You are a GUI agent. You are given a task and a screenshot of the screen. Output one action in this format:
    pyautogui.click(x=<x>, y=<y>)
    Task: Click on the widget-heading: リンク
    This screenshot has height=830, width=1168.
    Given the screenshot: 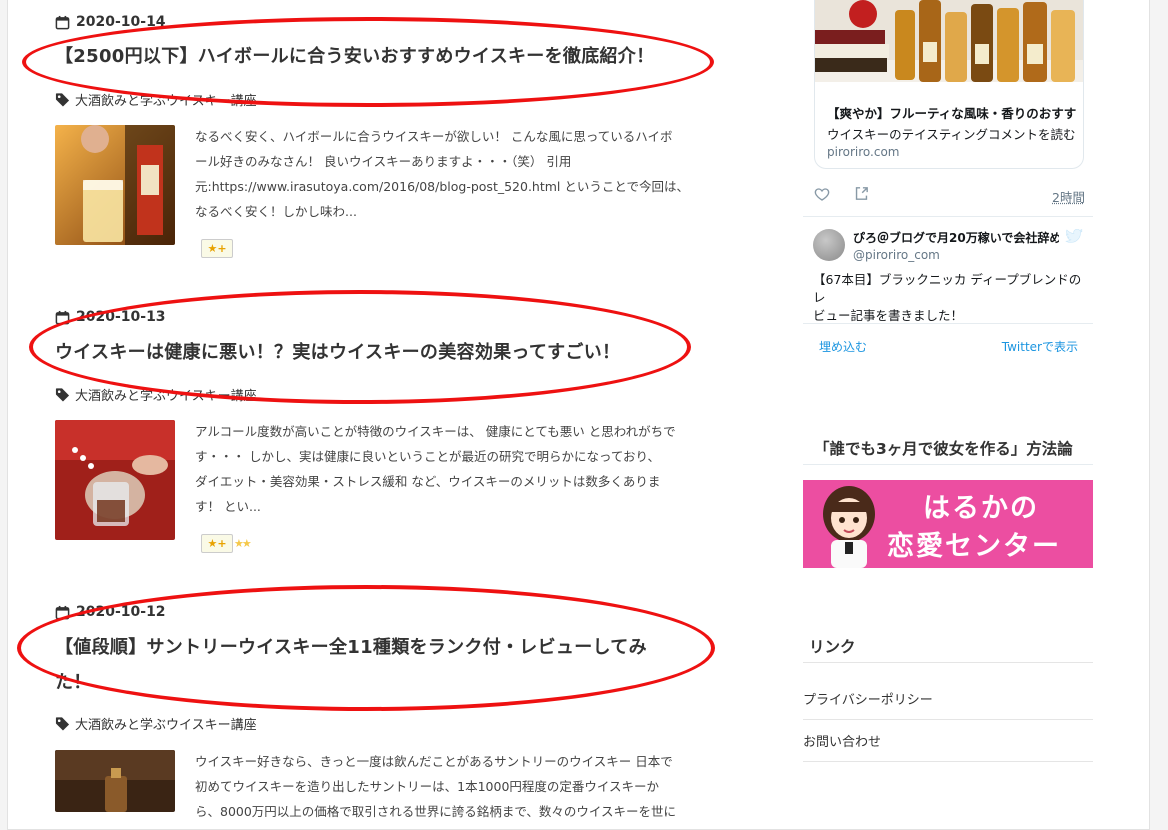 What is the action you would take?
    pyautogui.click(x=832, y=647)
    